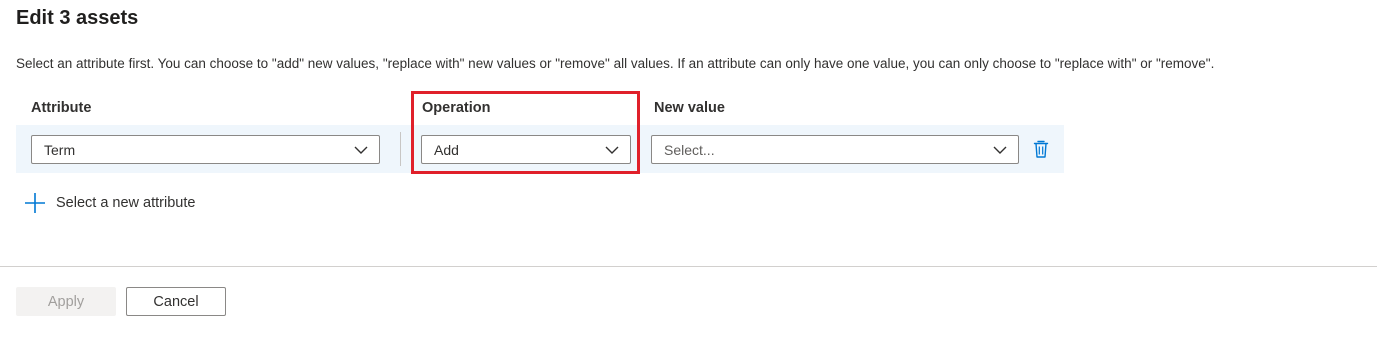 This screenshot has height=348, width=1377. What do you see at coordinates (77, 18) in the screenshot?
I see `page-title: Edit 3 assets` at bounding box center [77, 18].